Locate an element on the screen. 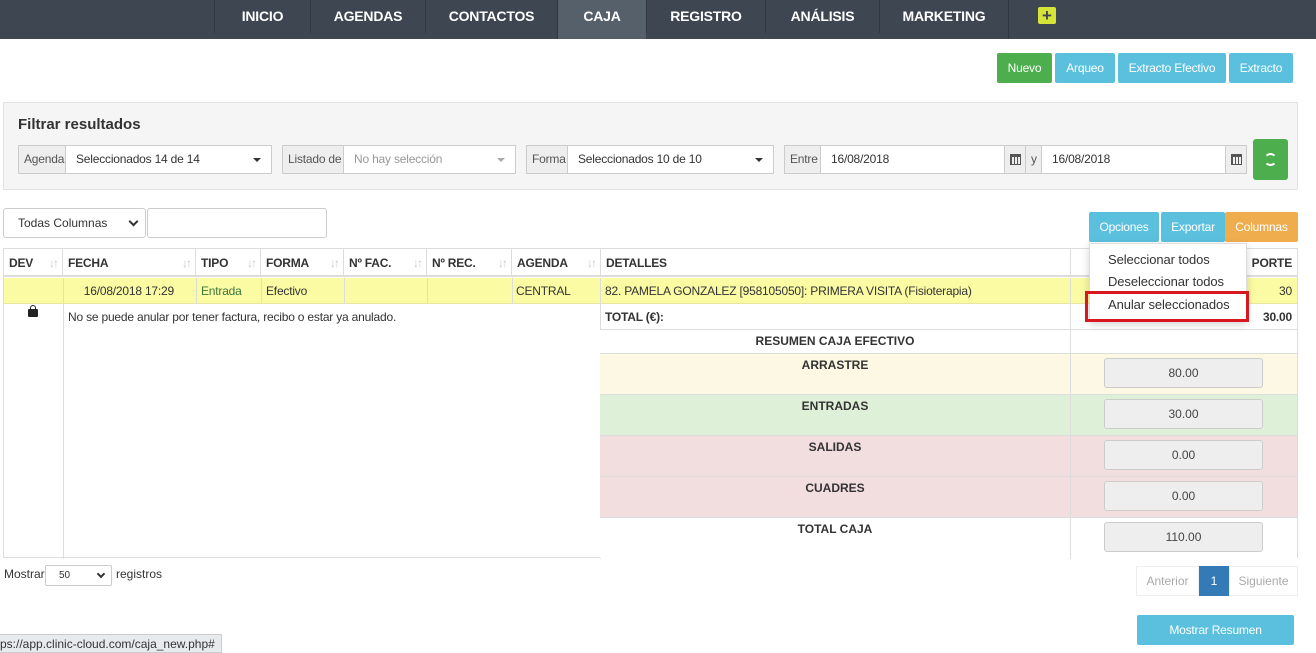  cuadres-value: 0.00 is located at coordinates (1183, 496).